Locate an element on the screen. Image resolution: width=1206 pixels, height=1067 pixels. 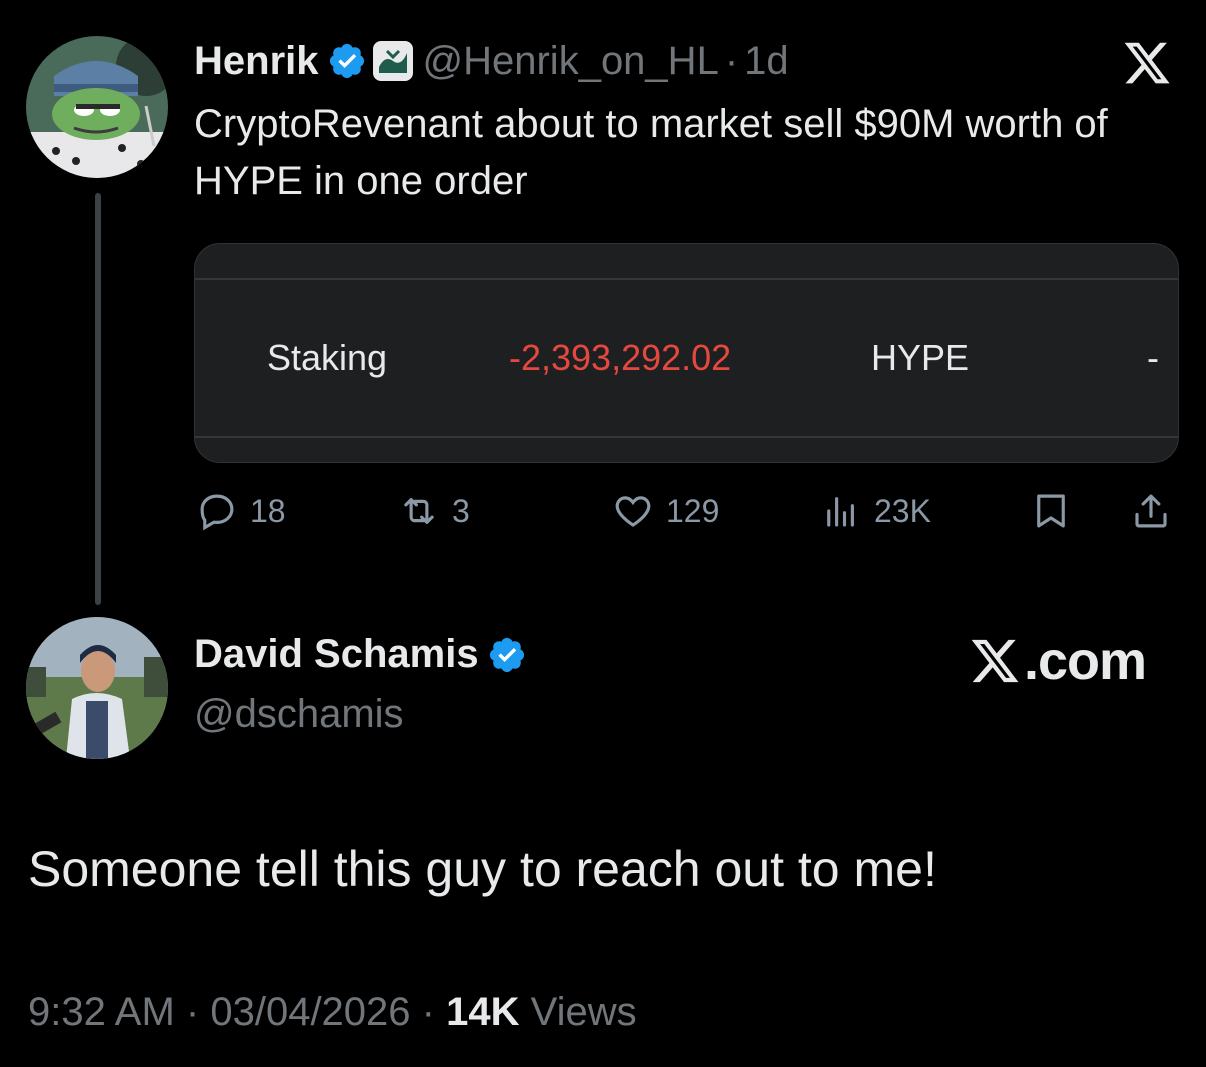
repost-icon is located at coordinates (419, 511).